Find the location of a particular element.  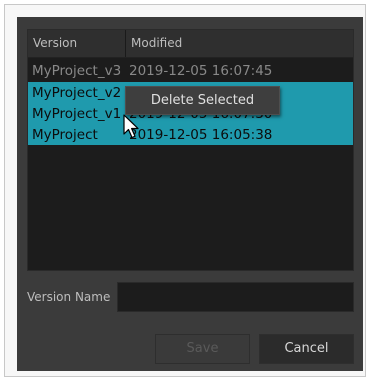

version-cell: MyProject_v2 is located at coordinates (77, 92).